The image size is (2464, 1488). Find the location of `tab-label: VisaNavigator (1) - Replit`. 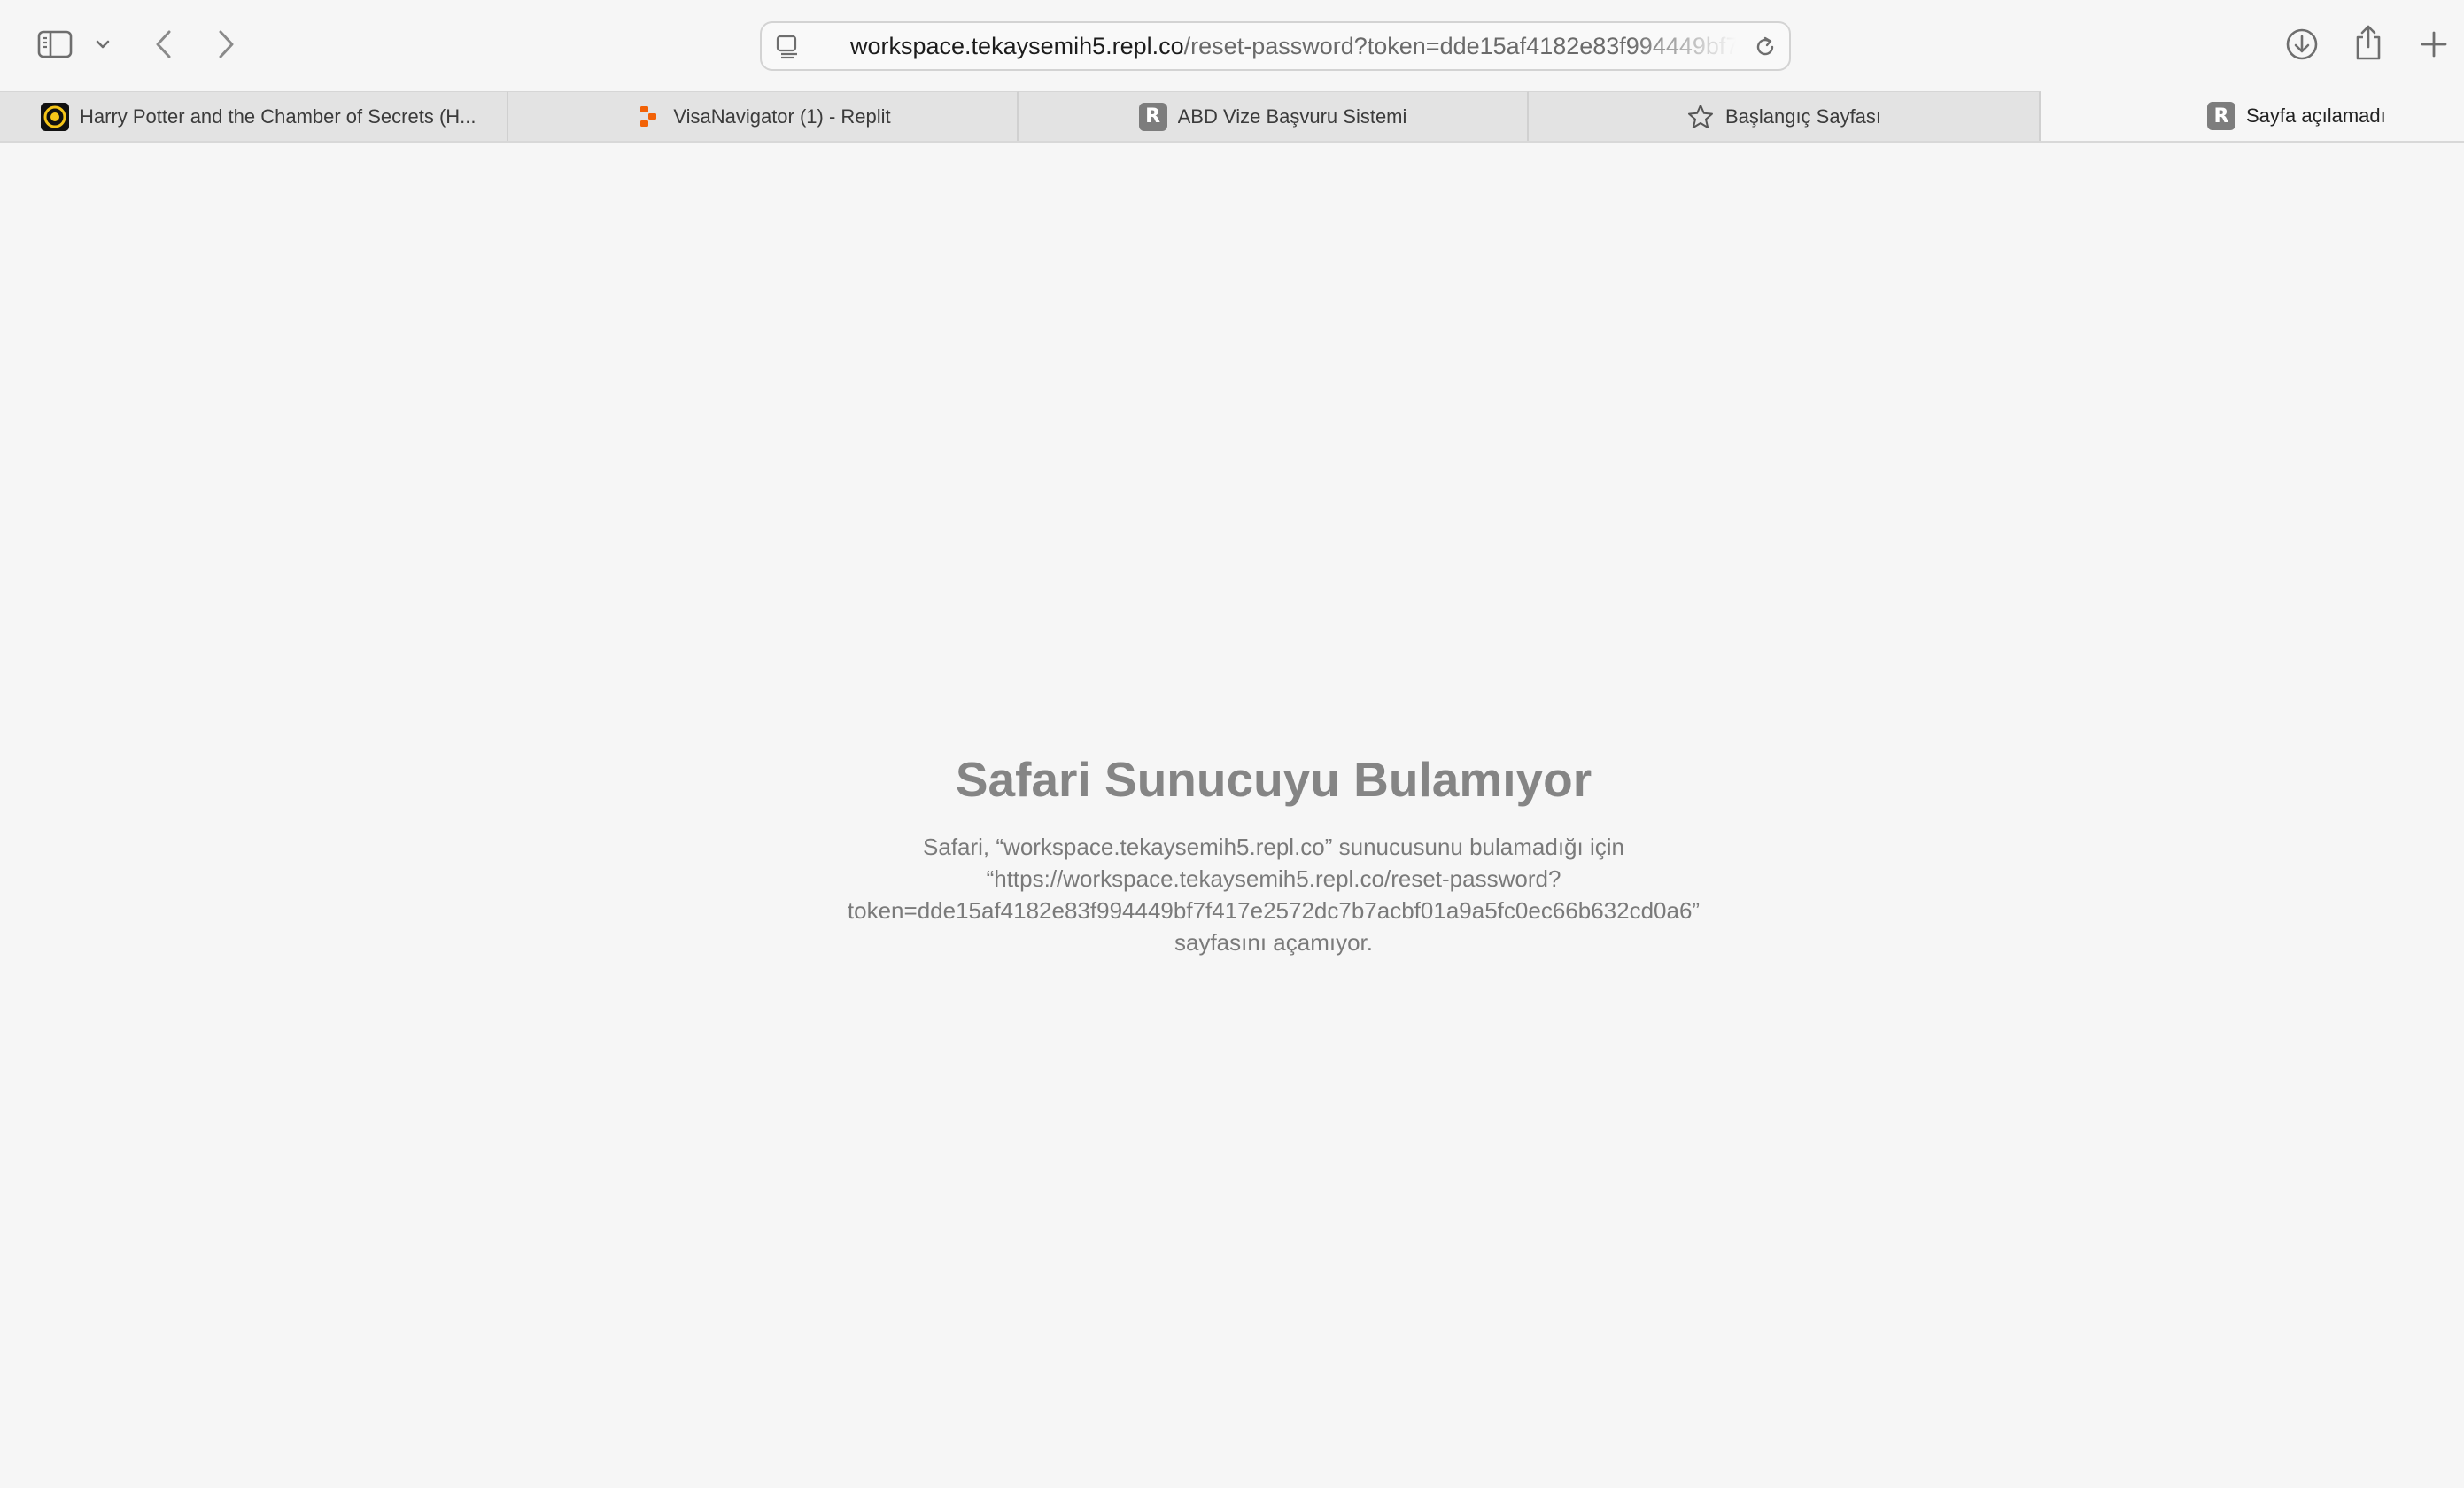

tab-label: VisaNavigator (1) - Replit is located at coordinates (782, 116).